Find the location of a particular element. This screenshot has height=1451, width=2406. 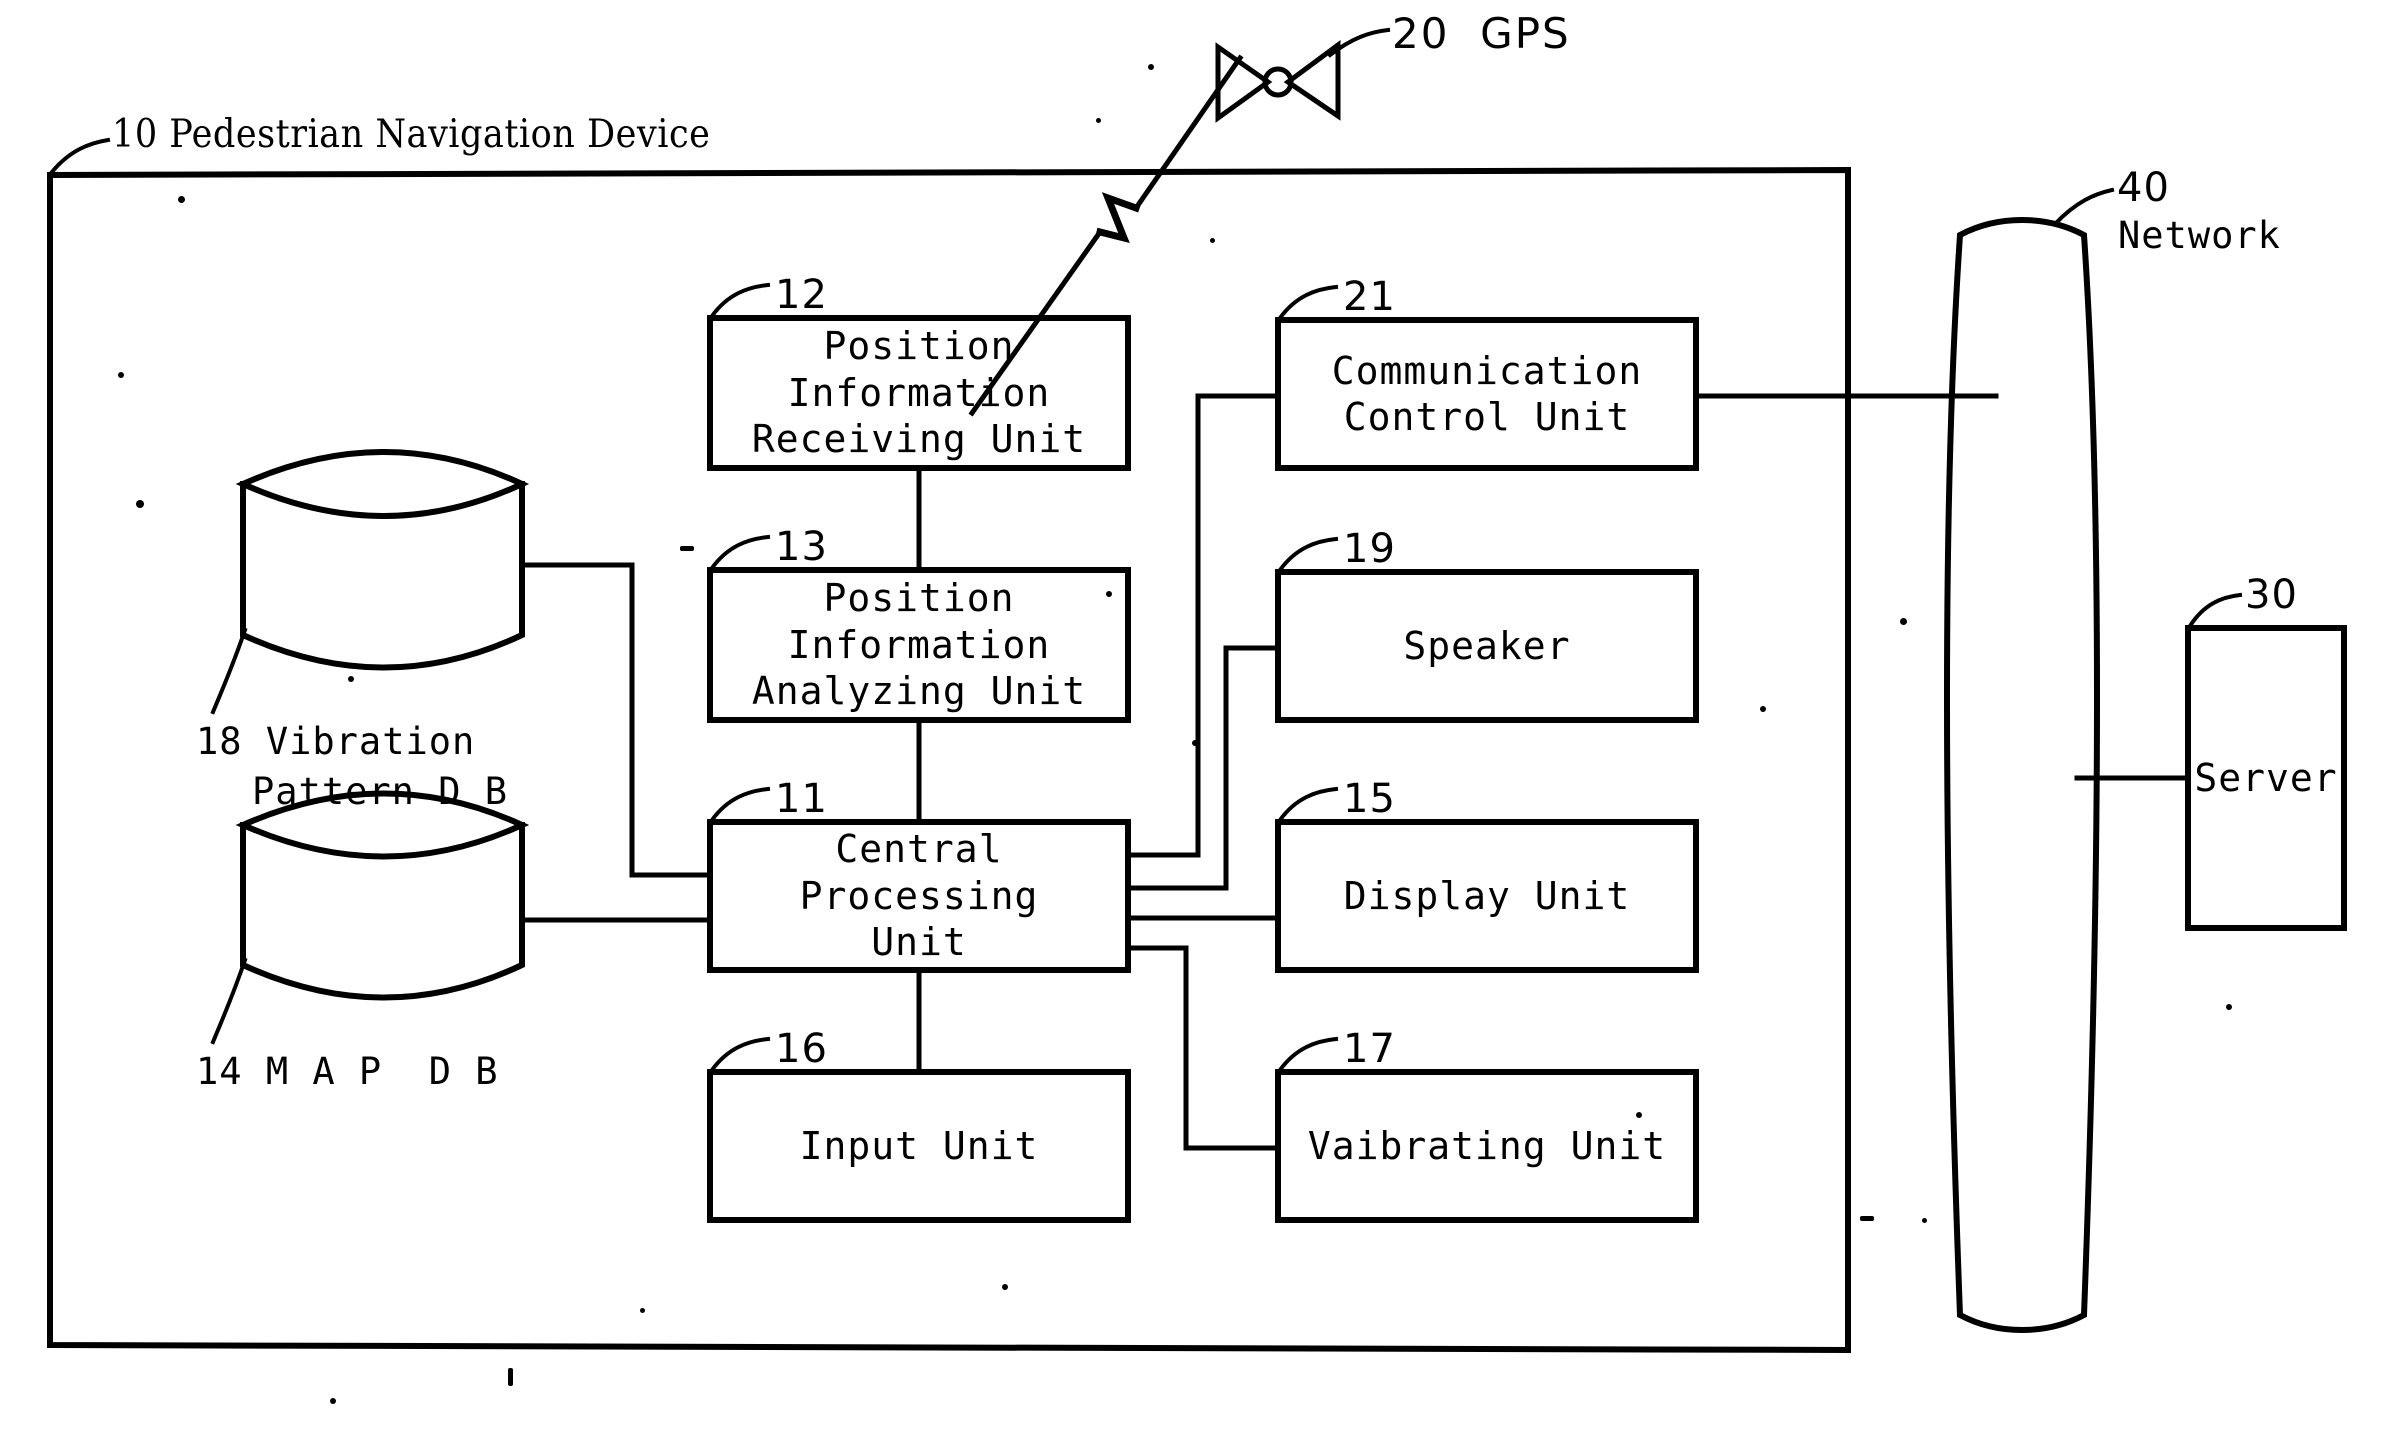

ref-number-13: 13 is located at coordinates (801, 547).